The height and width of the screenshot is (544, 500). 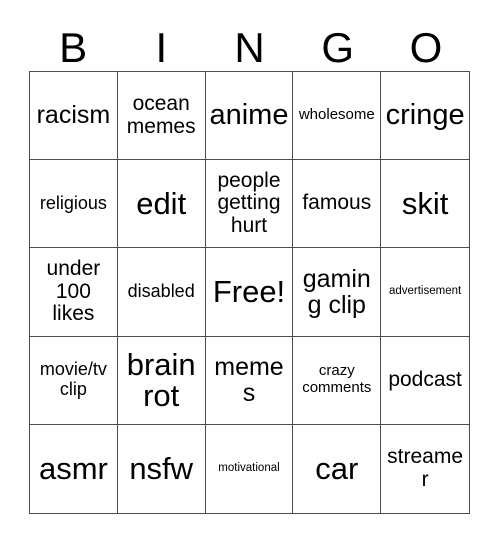 I want to click on bingo-cell-label: cringe, so click(x=425, y=114).